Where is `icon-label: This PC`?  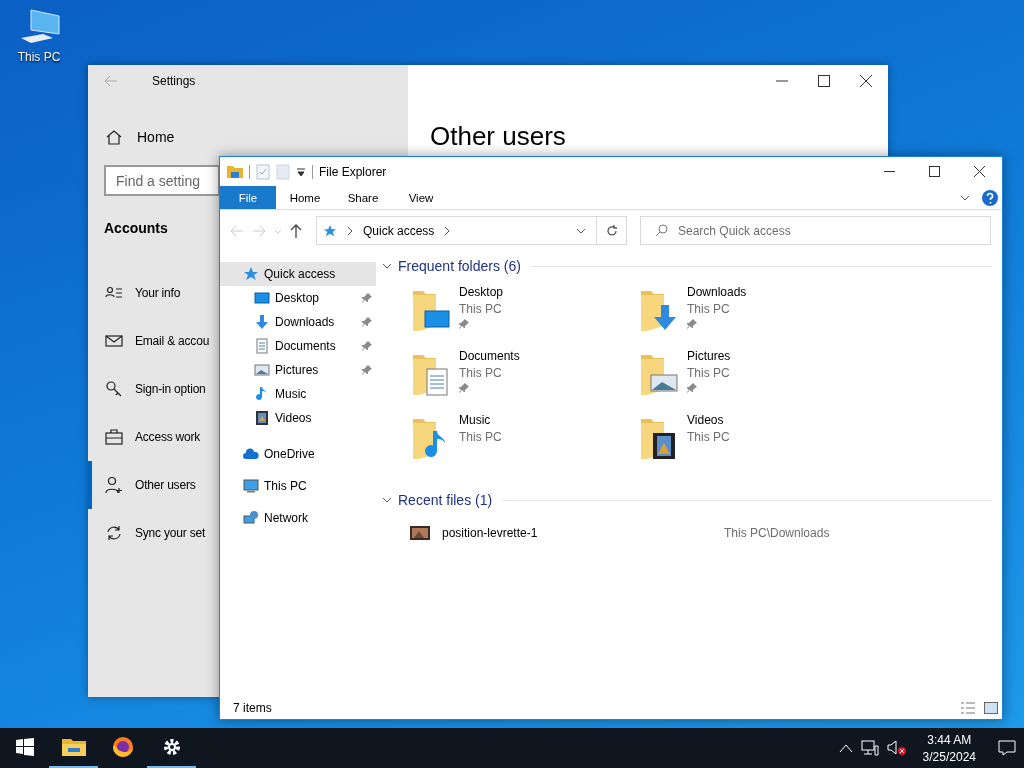
icon-label: This PC is located at coordinates (39, 57).